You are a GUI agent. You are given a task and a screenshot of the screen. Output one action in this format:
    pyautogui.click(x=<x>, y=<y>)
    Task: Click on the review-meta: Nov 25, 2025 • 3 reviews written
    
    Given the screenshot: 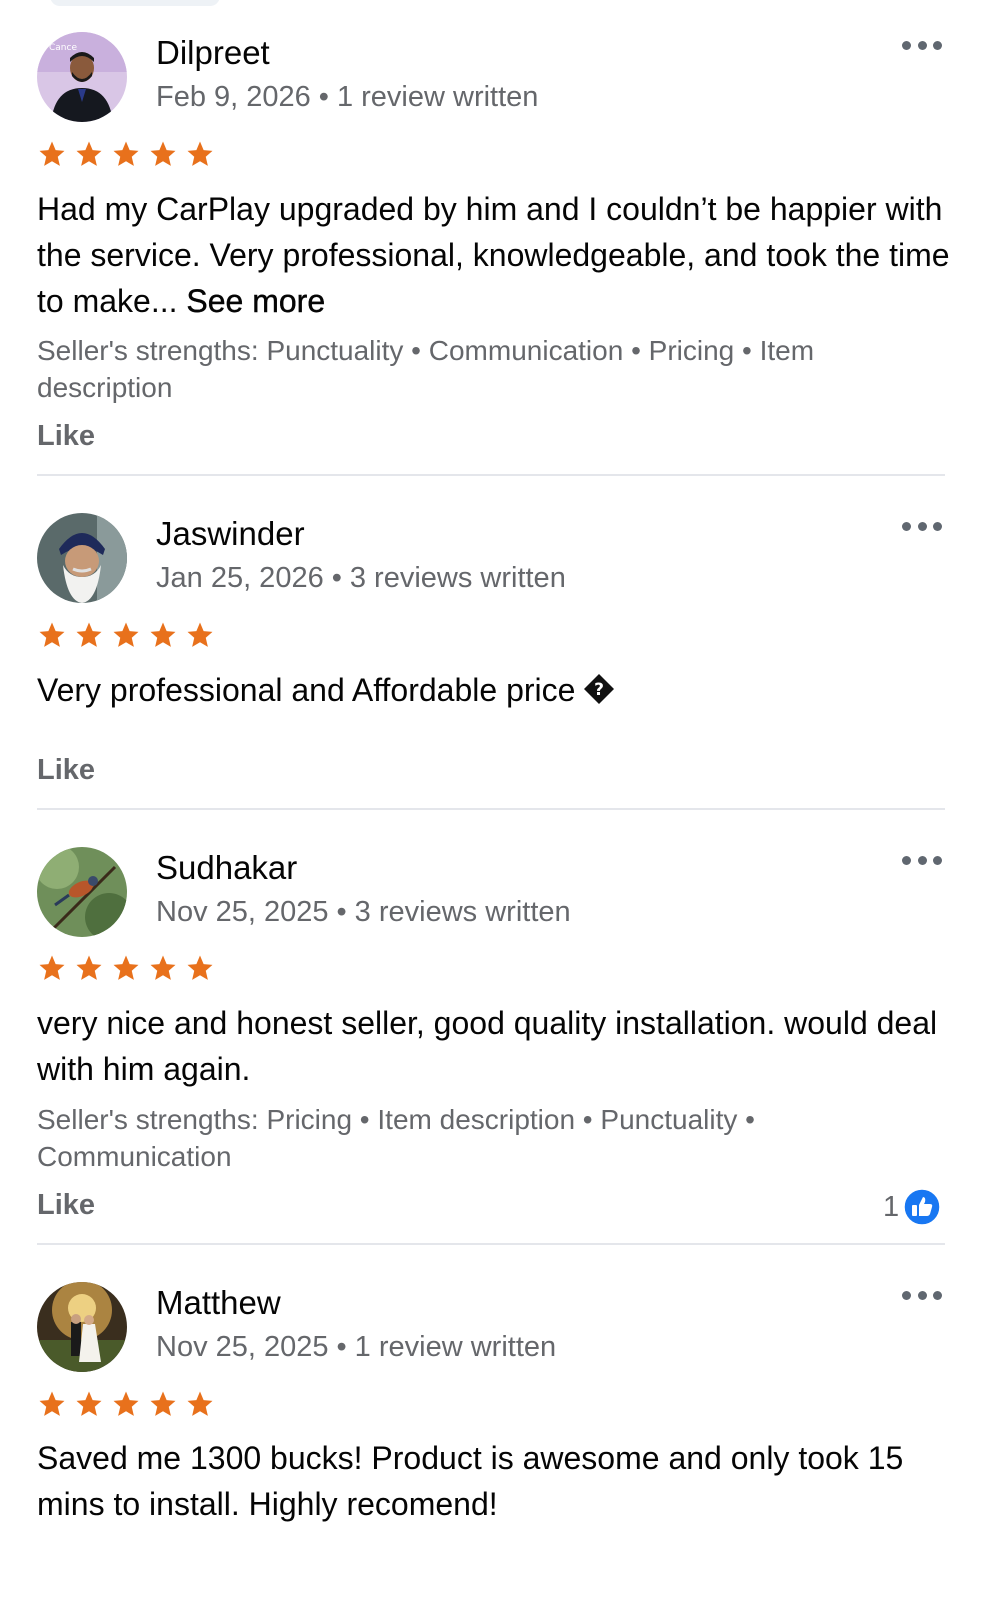 What is the action you would take?
    pyautogui.click(x=363, y=912)
    